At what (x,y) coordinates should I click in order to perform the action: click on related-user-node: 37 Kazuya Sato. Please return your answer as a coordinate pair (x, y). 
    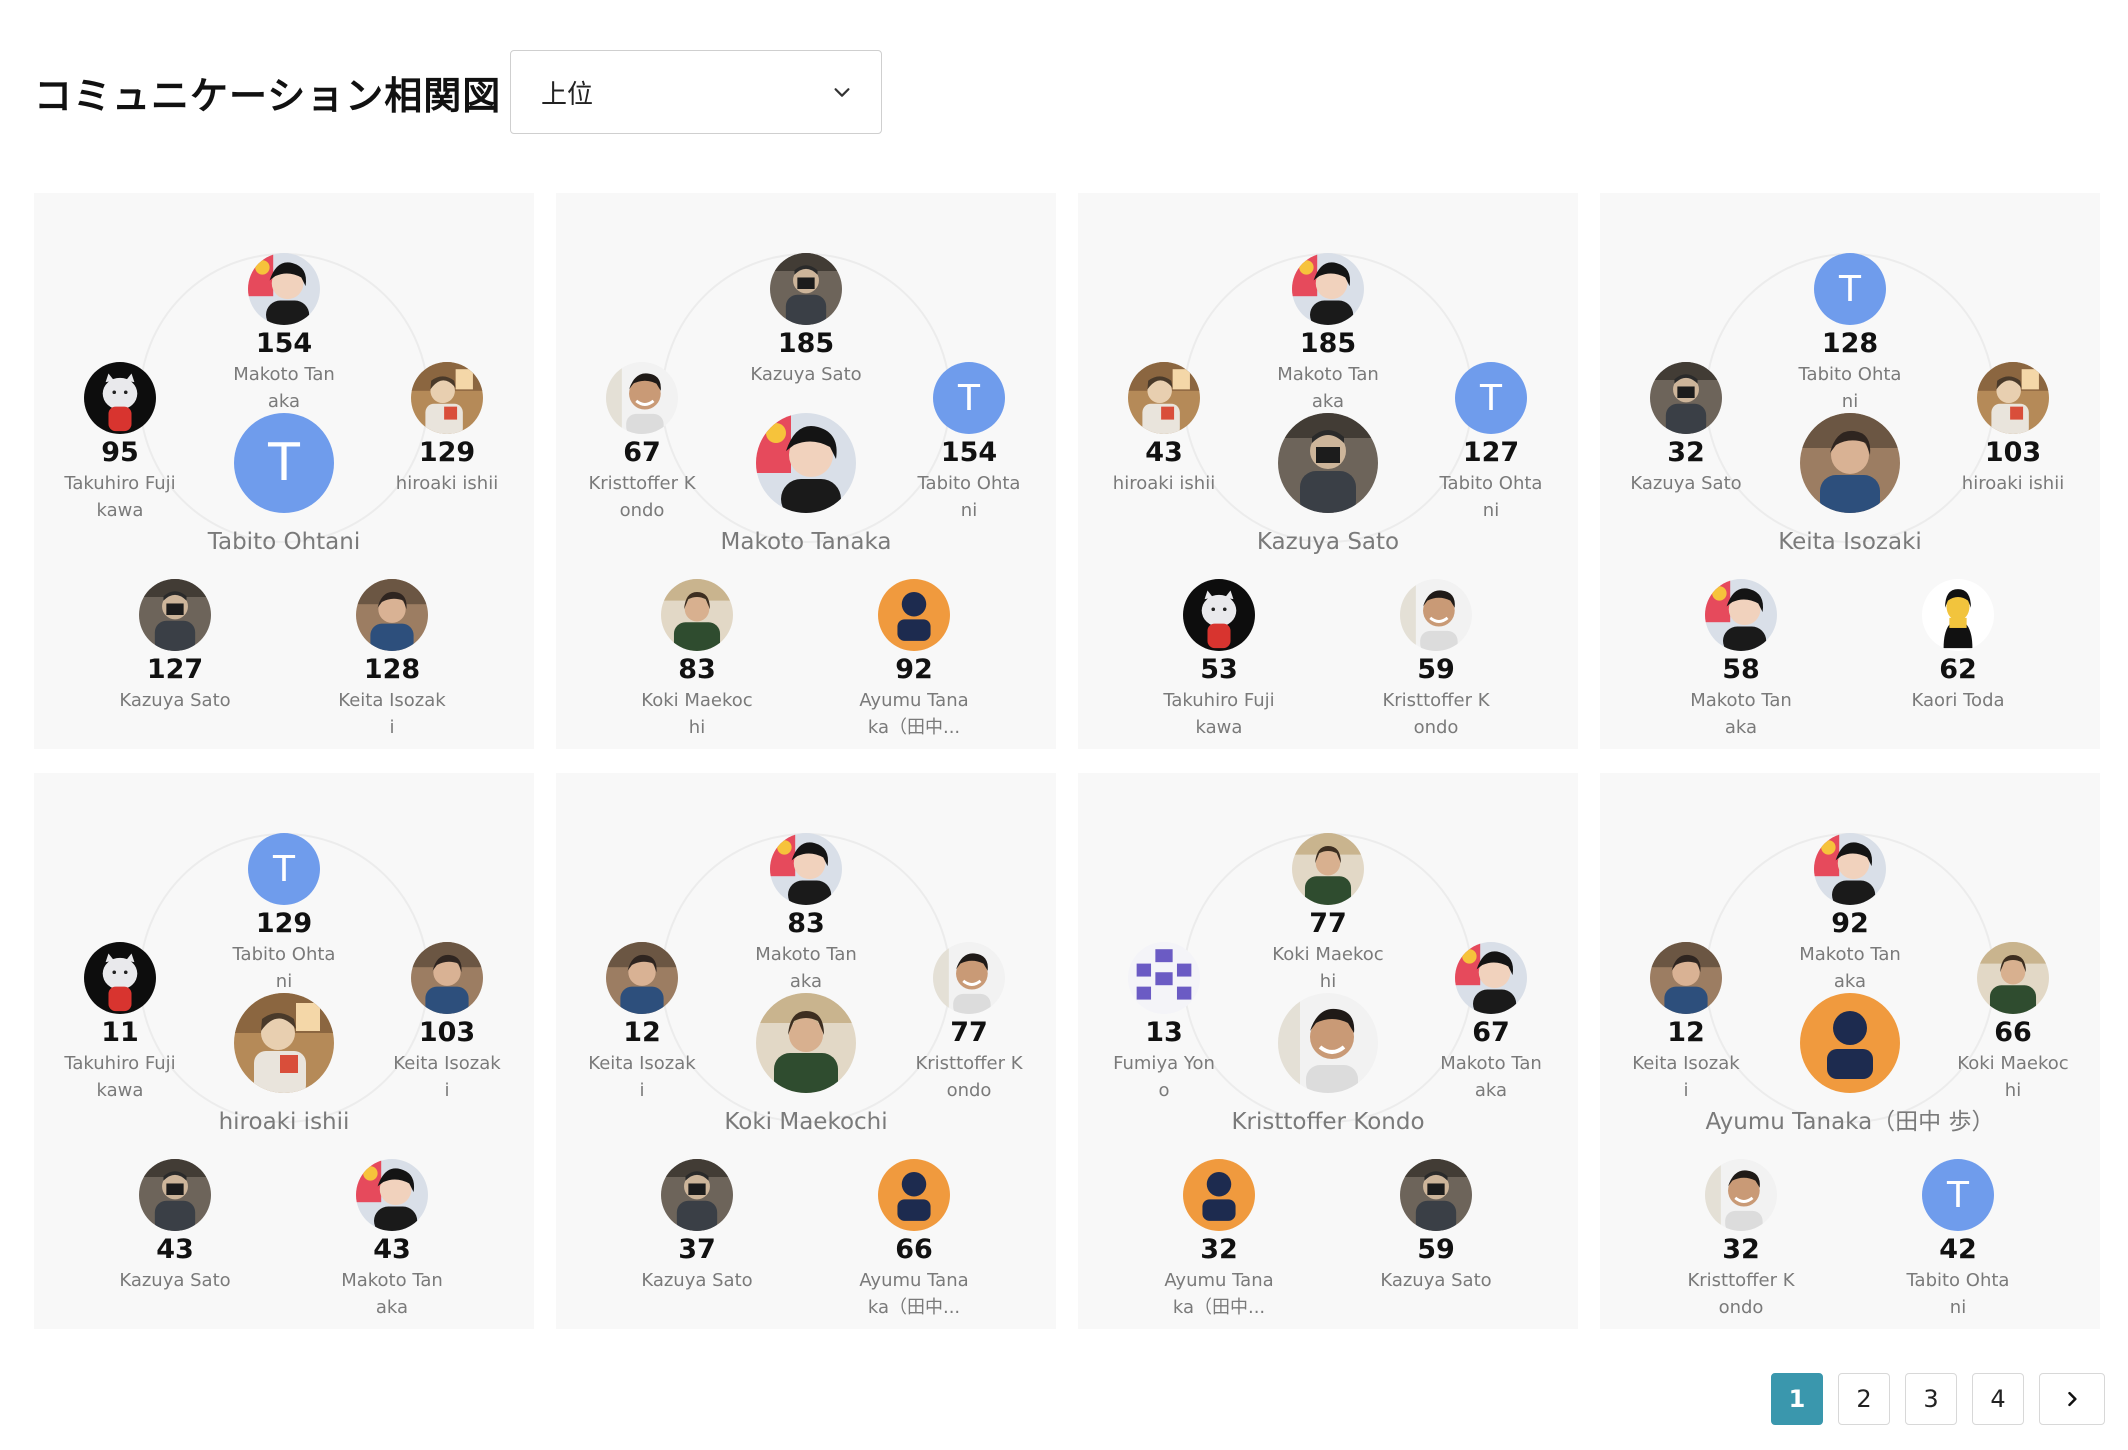
    Looking at the image, I should click on (697, 1226).